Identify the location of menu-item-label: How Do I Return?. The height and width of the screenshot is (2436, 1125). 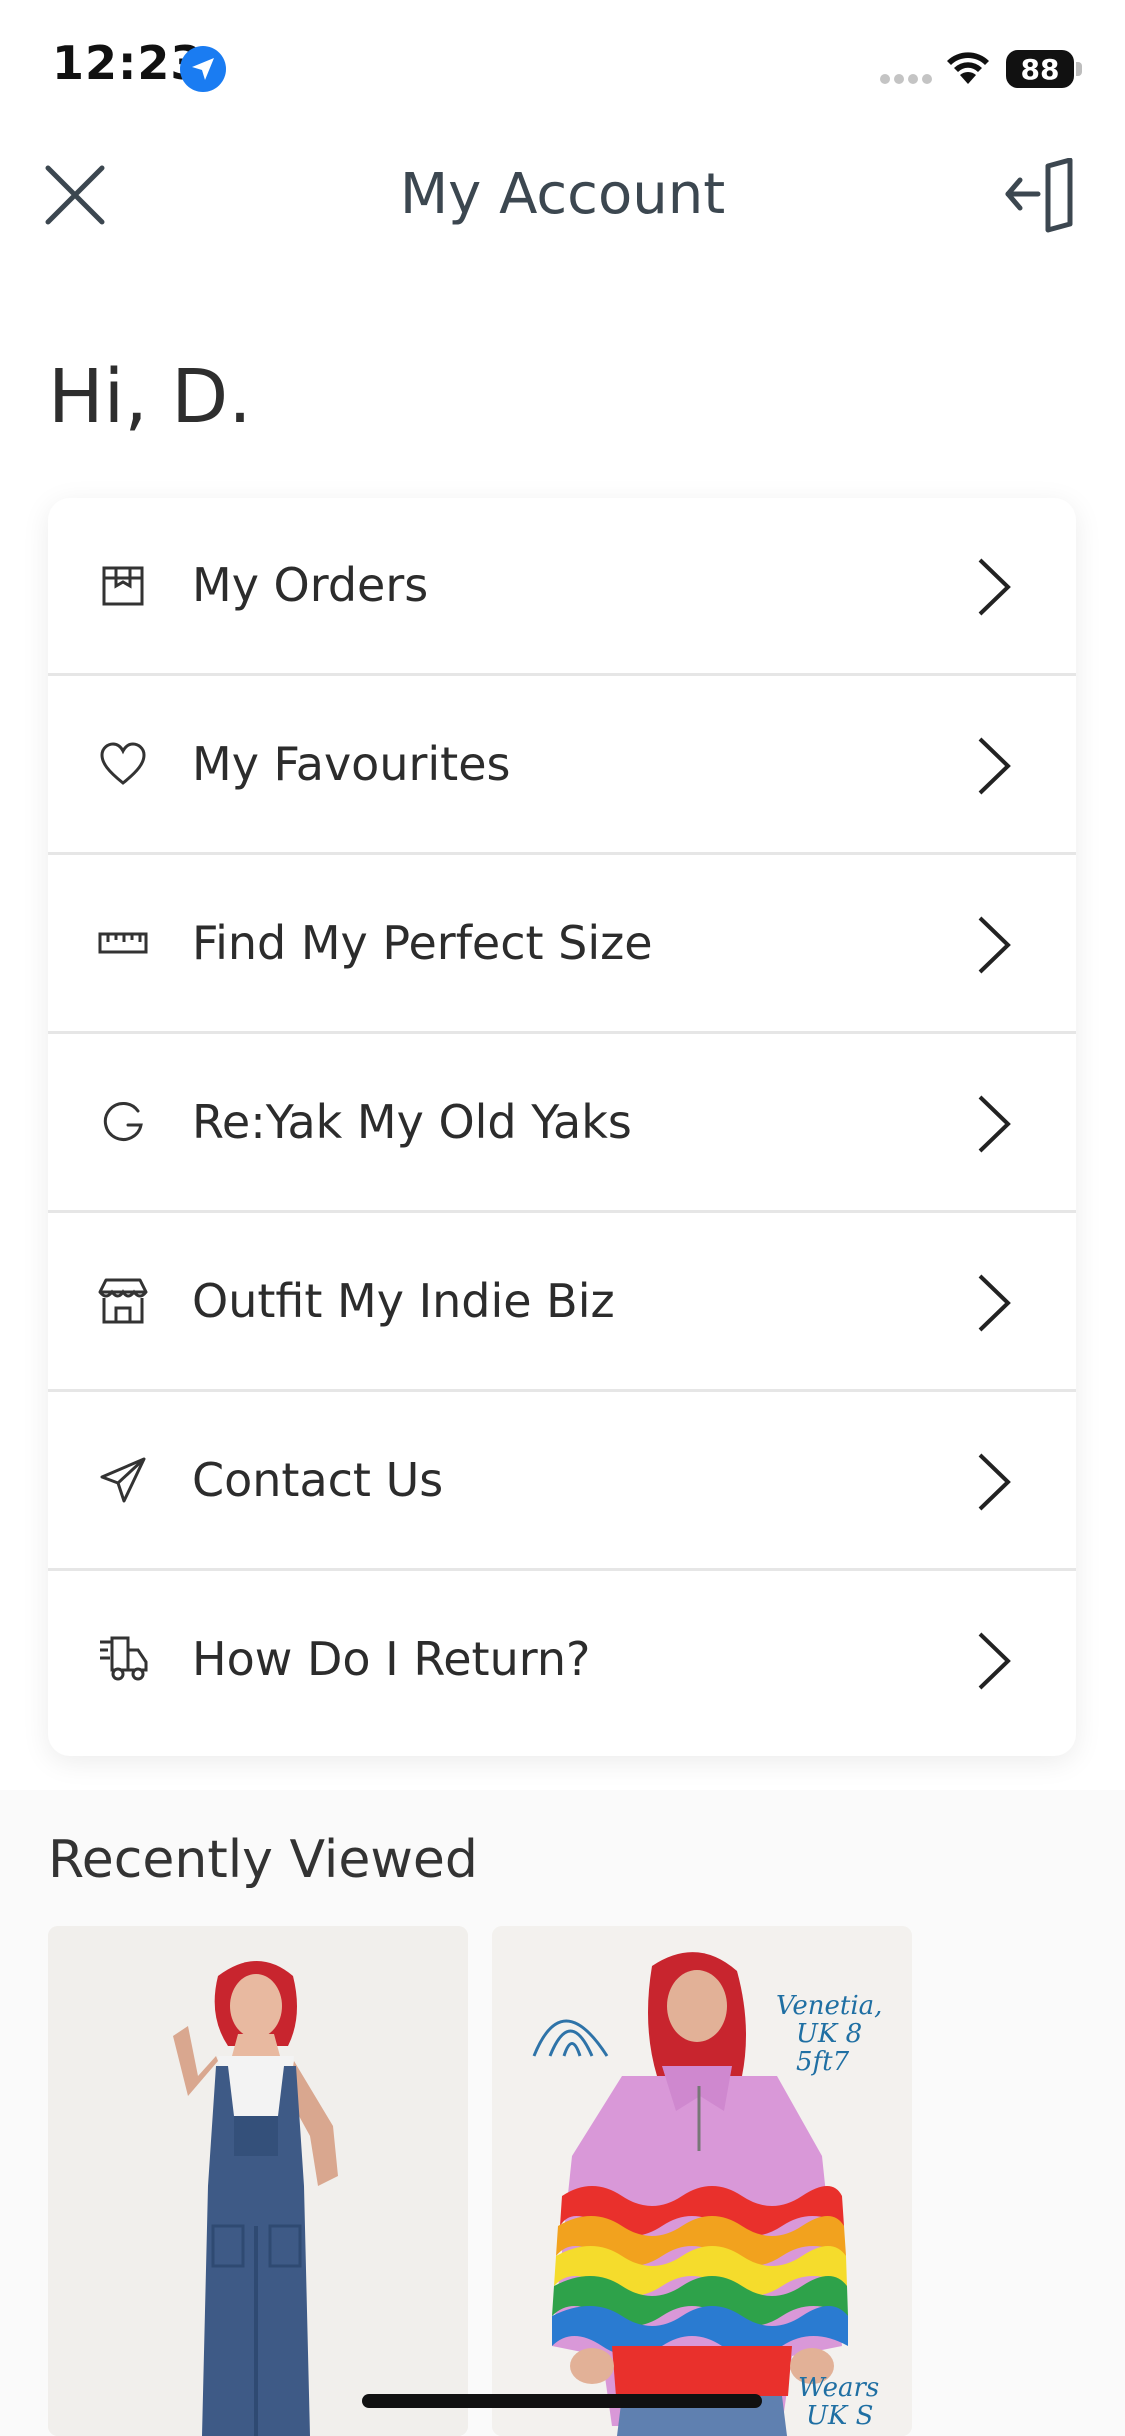
(391, 1659).